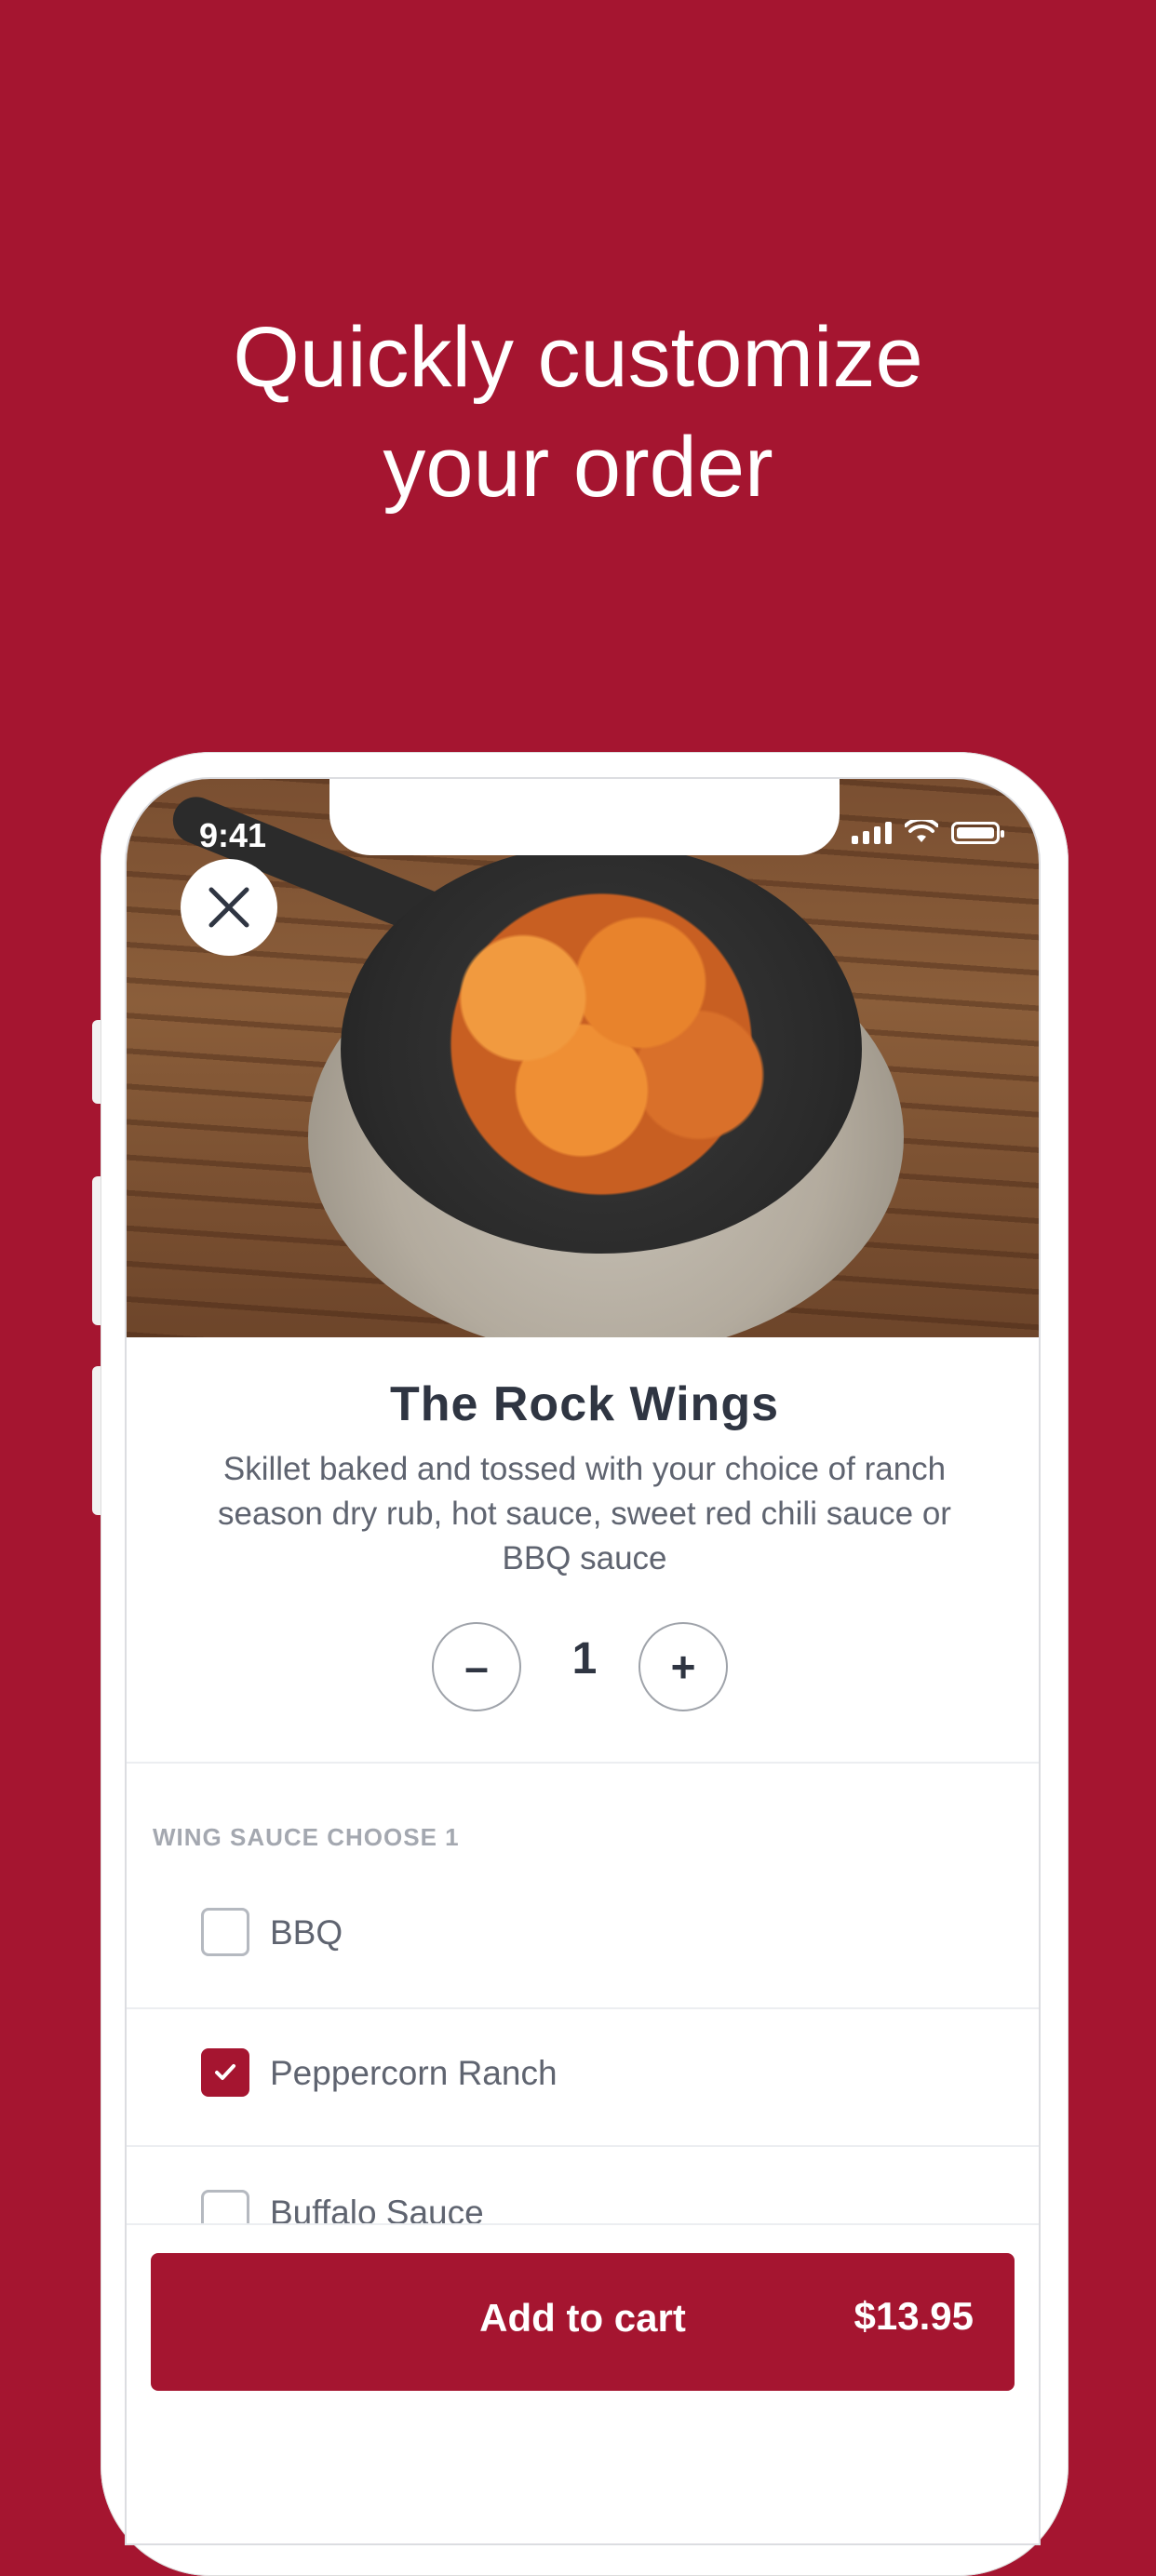 This screenshot has height=2576, width=1156. Describe the element at coordinates (584, 817) in the screenshot. I see `phone-notch` at that location.